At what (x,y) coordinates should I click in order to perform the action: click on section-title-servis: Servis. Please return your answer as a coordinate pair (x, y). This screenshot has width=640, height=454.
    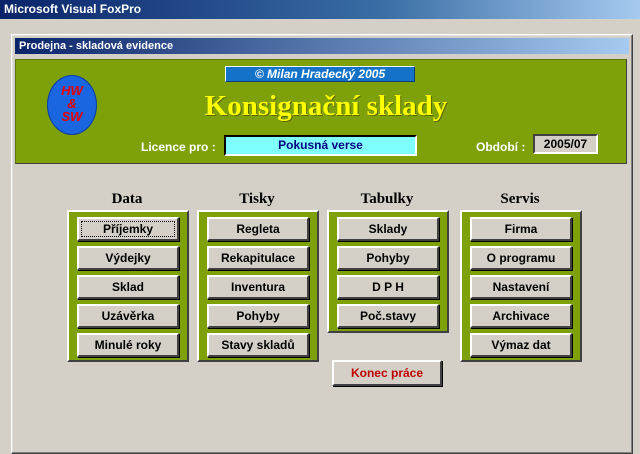
    Looking at the image, I should click on (520, 199).